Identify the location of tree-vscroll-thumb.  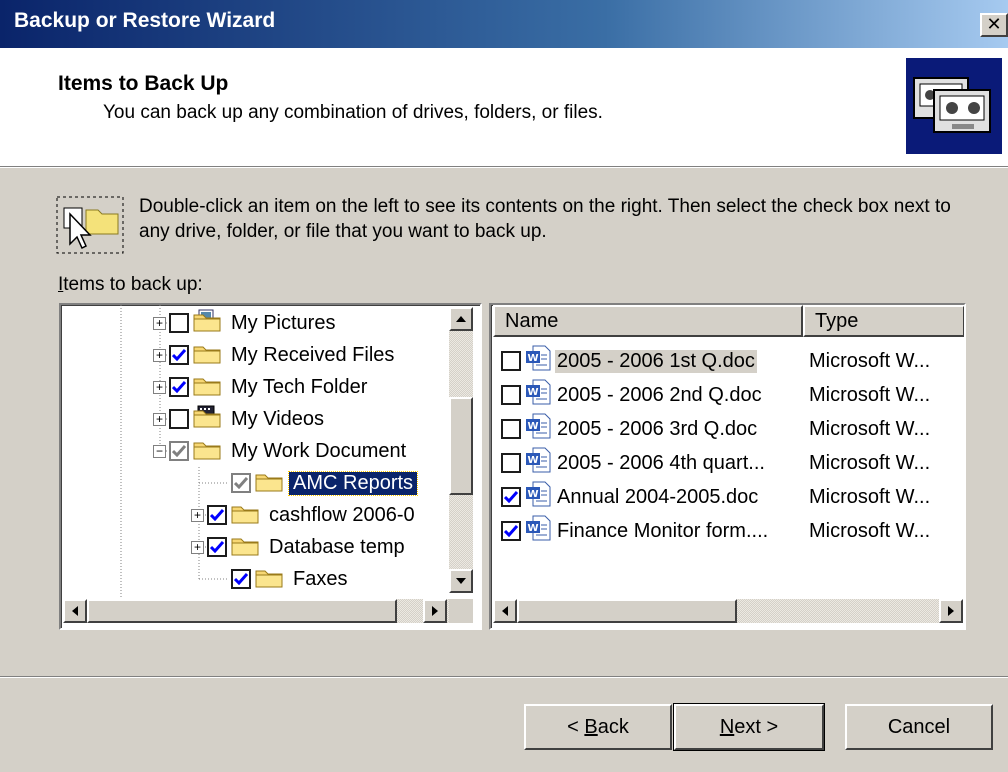
(461, 446).